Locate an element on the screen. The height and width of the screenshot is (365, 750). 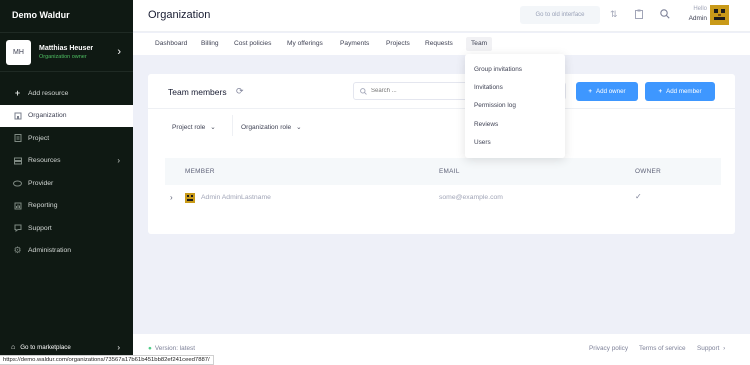
sidebar-item-organization: Organization is located at coordinates (66, 115).